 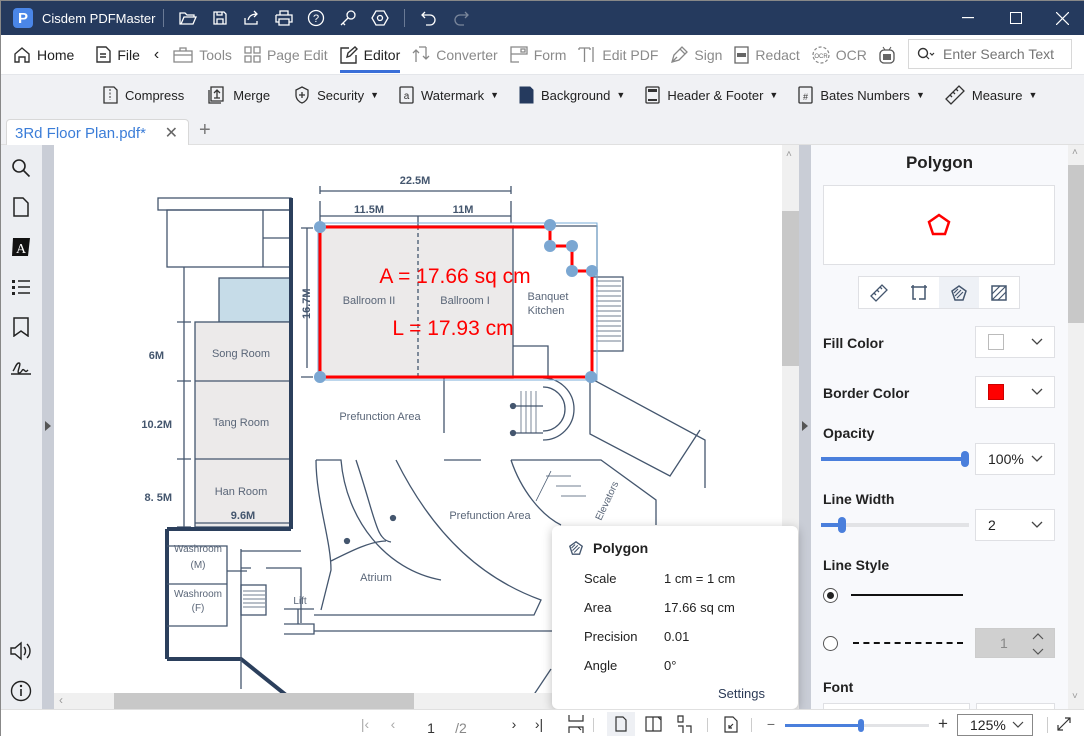 I want to click on grid-view-button, so click(x=684, y=724).